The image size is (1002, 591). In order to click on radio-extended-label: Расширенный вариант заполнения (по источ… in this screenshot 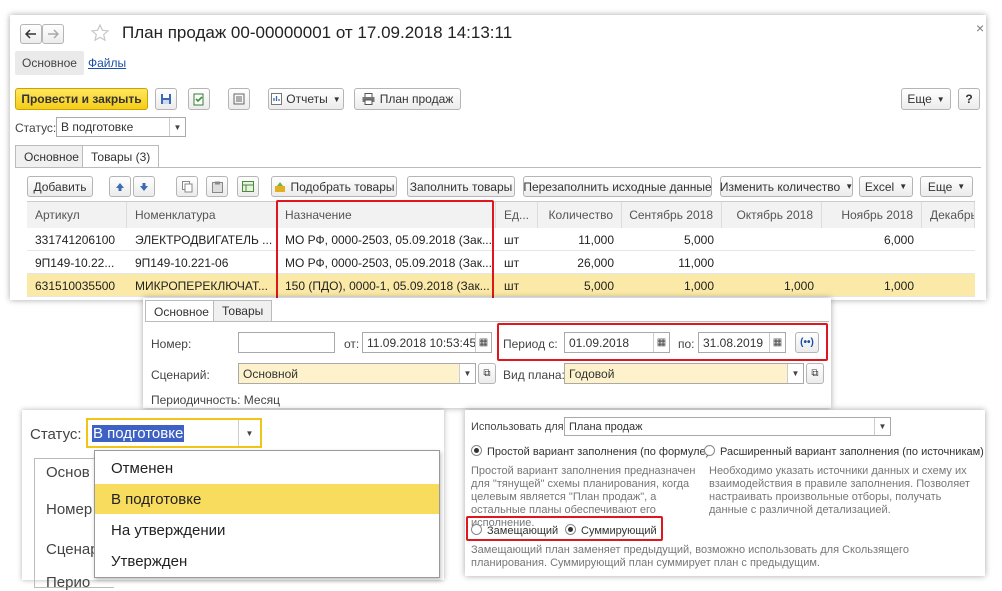, I will do `click(852, 452)`.